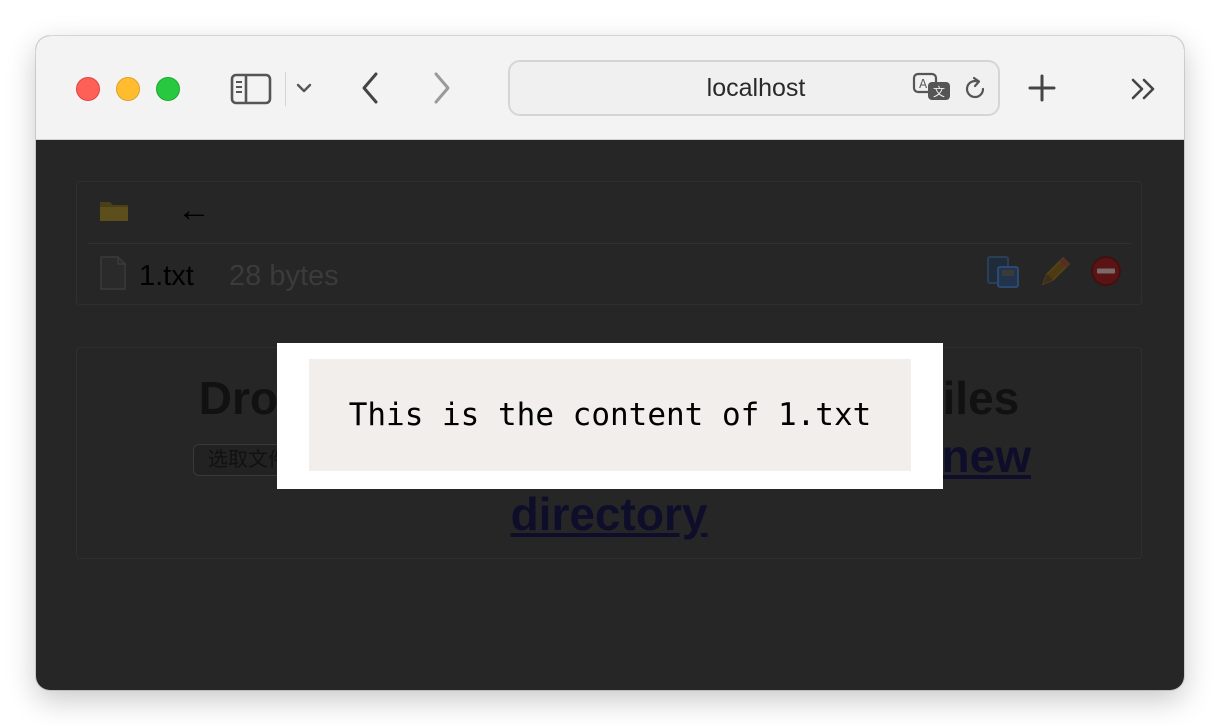 This screenshot has height=726, width=1220. Describe the element at coordinates (609, 212) in the screenshot. I see `parent-directory-row: ←` at that location.